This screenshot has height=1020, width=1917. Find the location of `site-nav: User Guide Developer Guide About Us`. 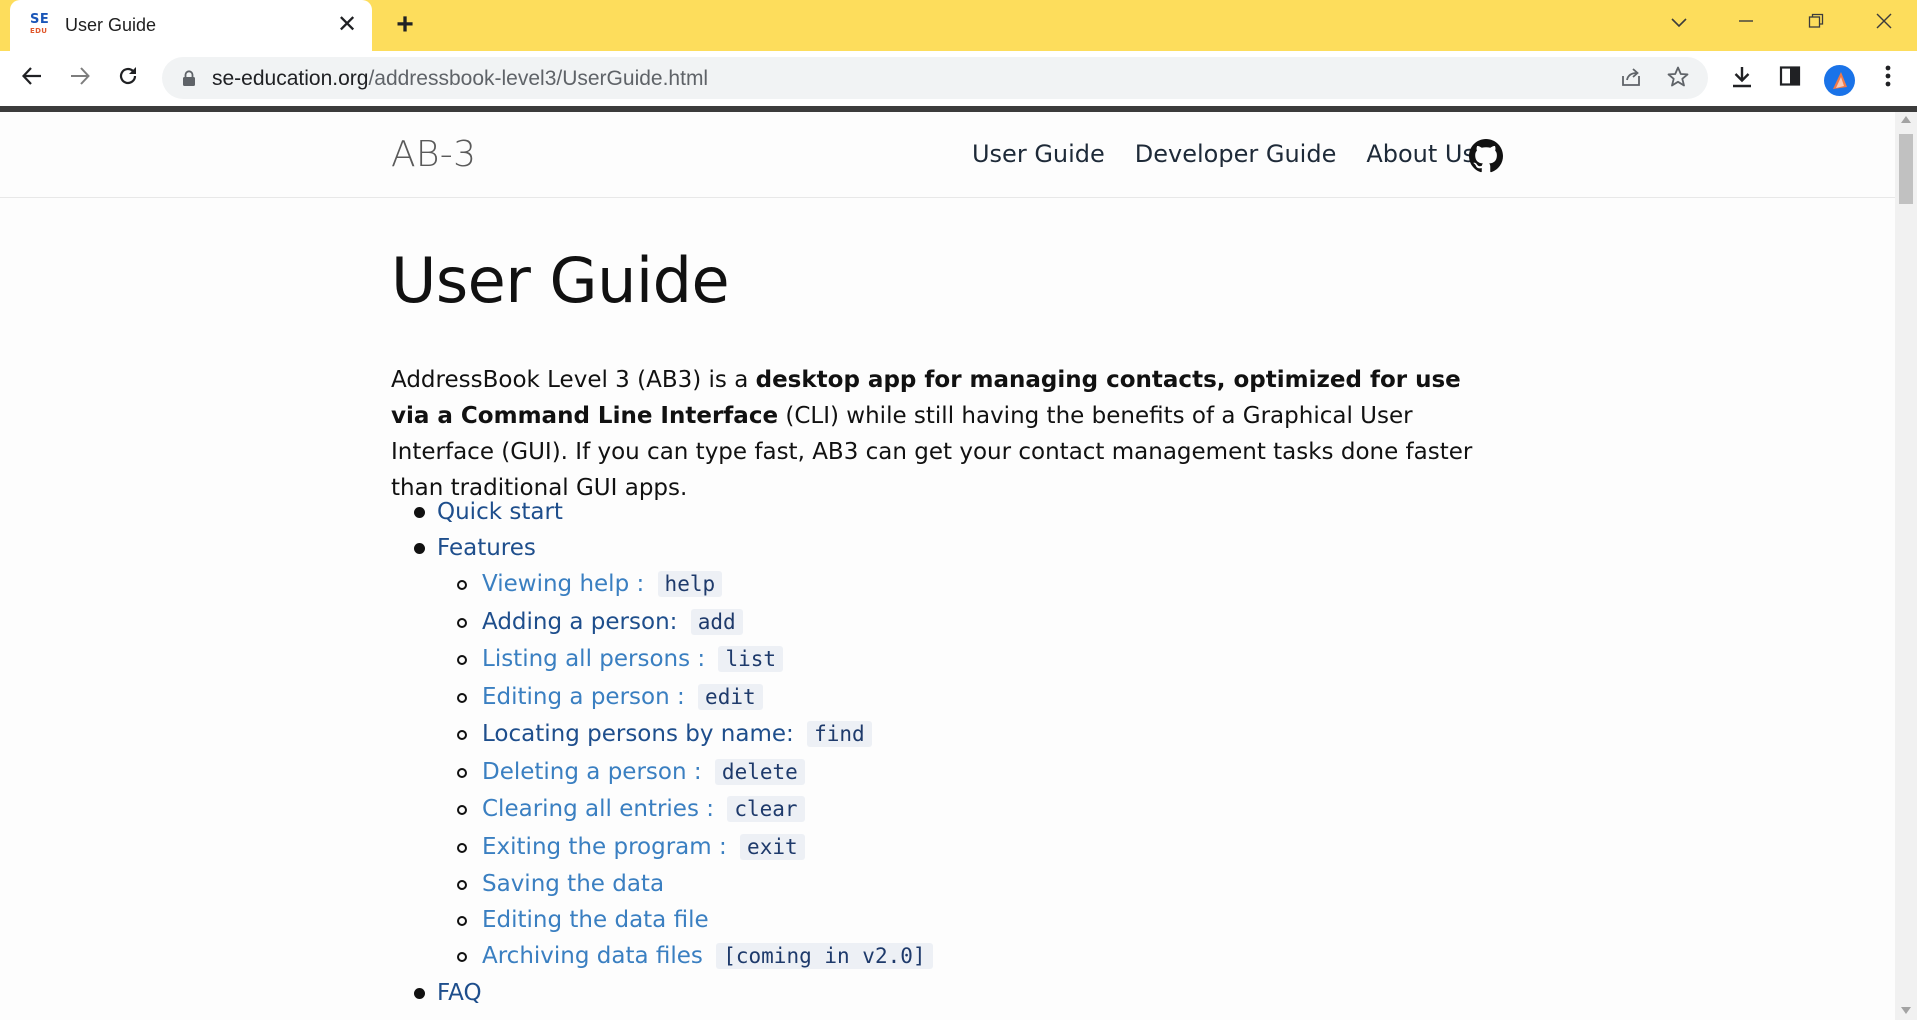

site-nav: User Guide Developer Guide About Us is located at coordinates (1223, 154).